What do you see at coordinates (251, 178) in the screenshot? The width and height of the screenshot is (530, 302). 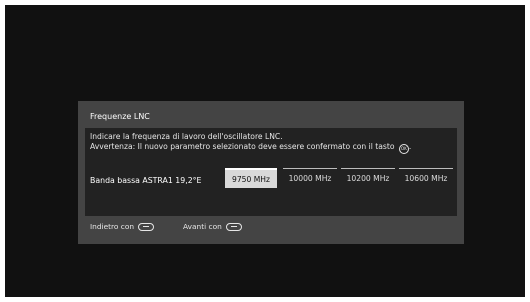 I see `frequency-option-9750: 9750 MHz` at bounding box center [251, 178].